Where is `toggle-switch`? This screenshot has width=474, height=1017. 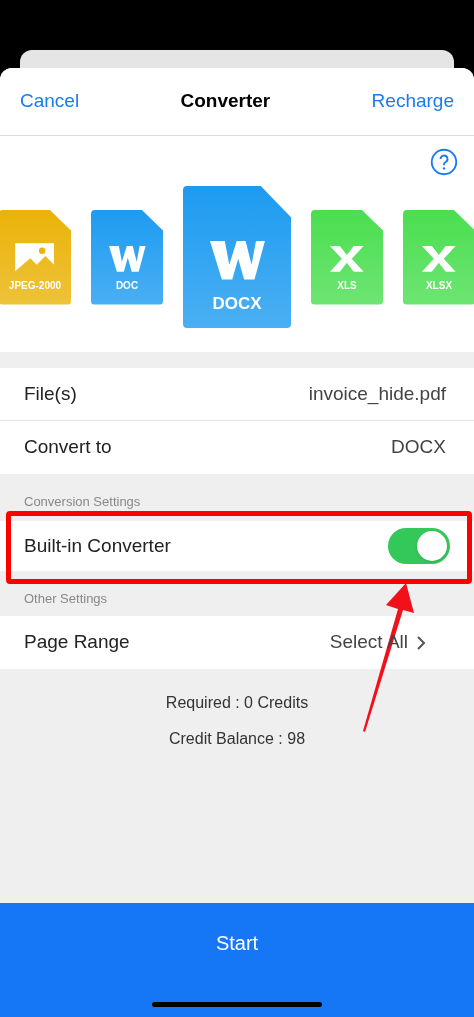 toggle-switch is located at coordinates (419, 546).